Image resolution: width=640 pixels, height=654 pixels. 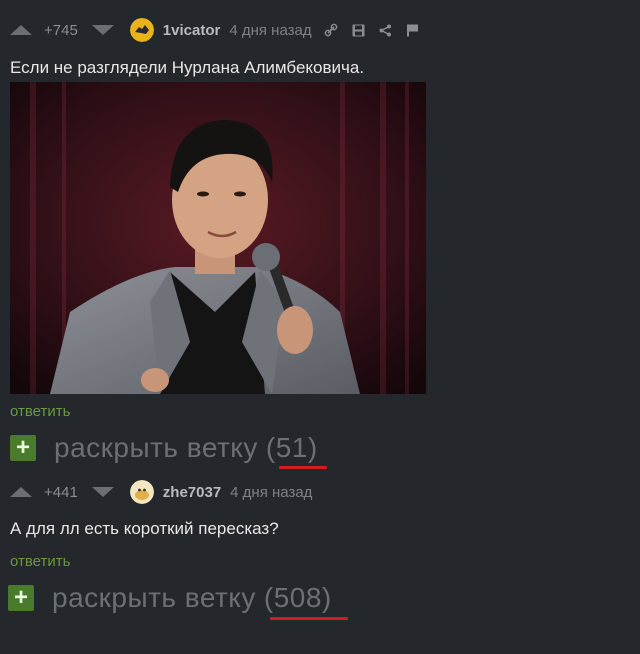 What do you see at coordinates (61, 30) in the screenshot?
I see `comment-rating: +745` at bounding box center [61, 30].